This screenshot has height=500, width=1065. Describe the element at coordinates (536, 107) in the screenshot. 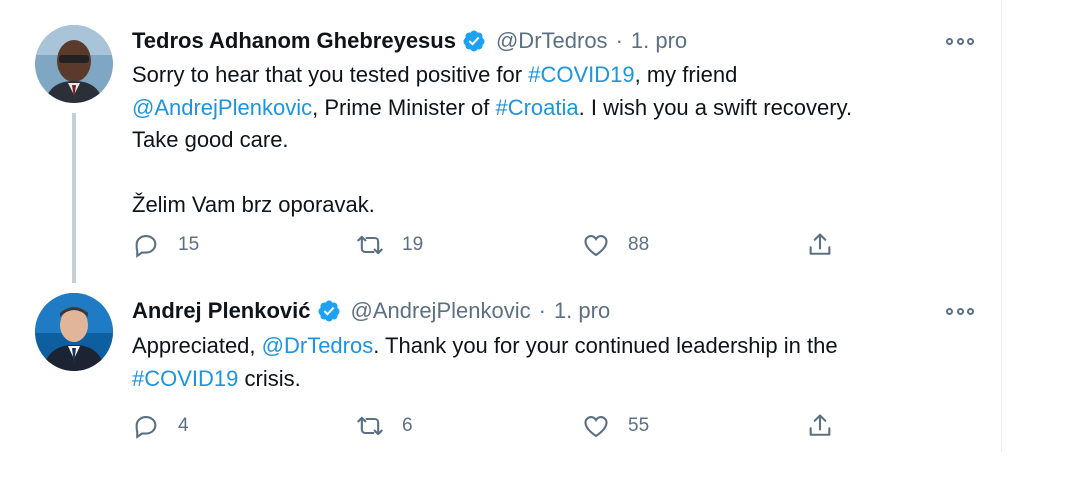

I see `hashtag-croatia: #Croatia` at that location.